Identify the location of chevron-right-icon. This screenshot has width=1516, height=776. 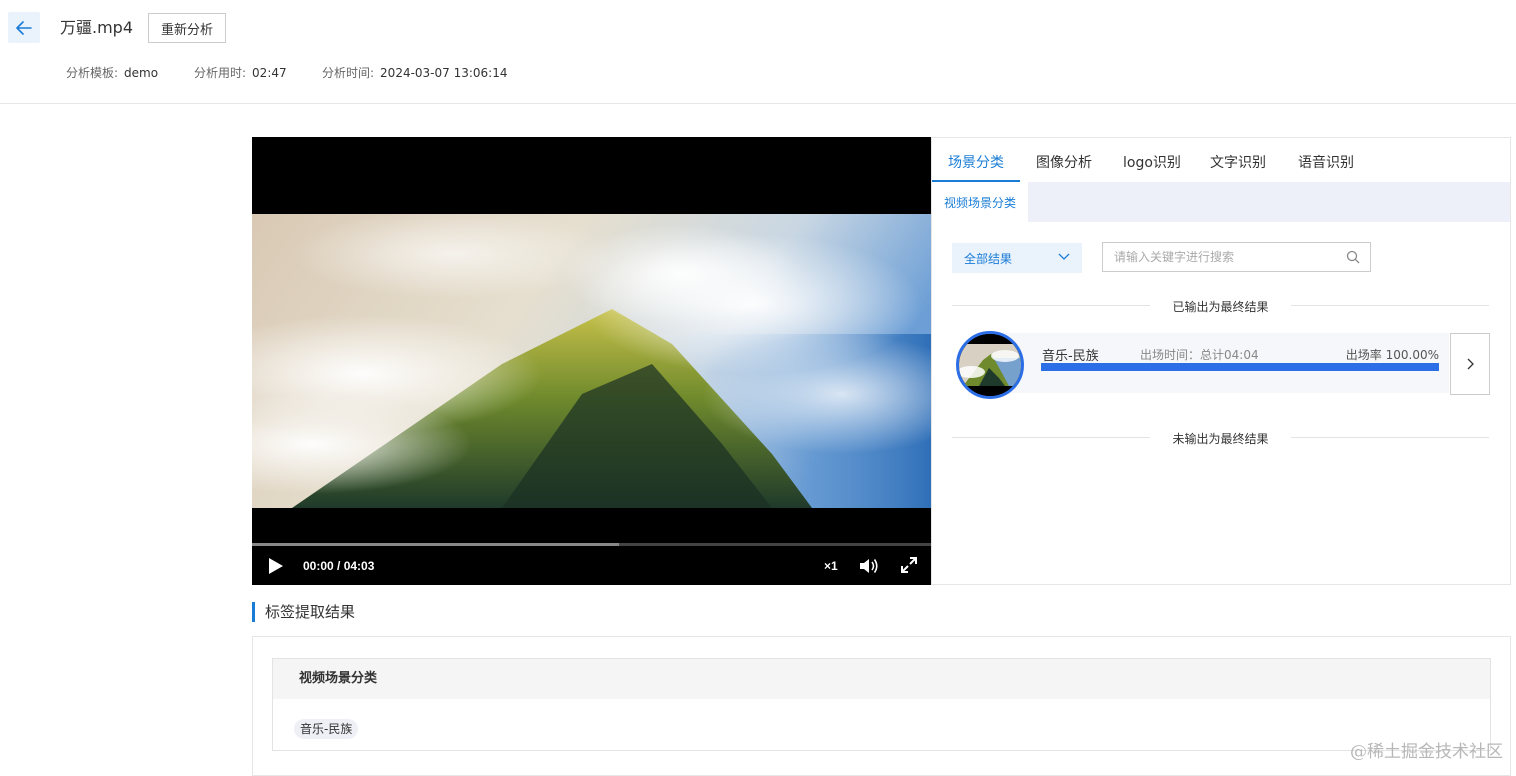
(1470, 364).